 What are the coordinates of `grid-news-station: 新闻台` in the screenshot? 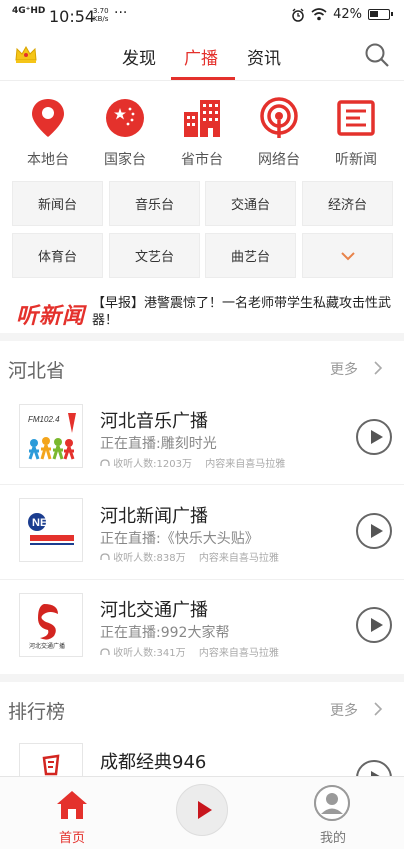 It's located at (57, 203).